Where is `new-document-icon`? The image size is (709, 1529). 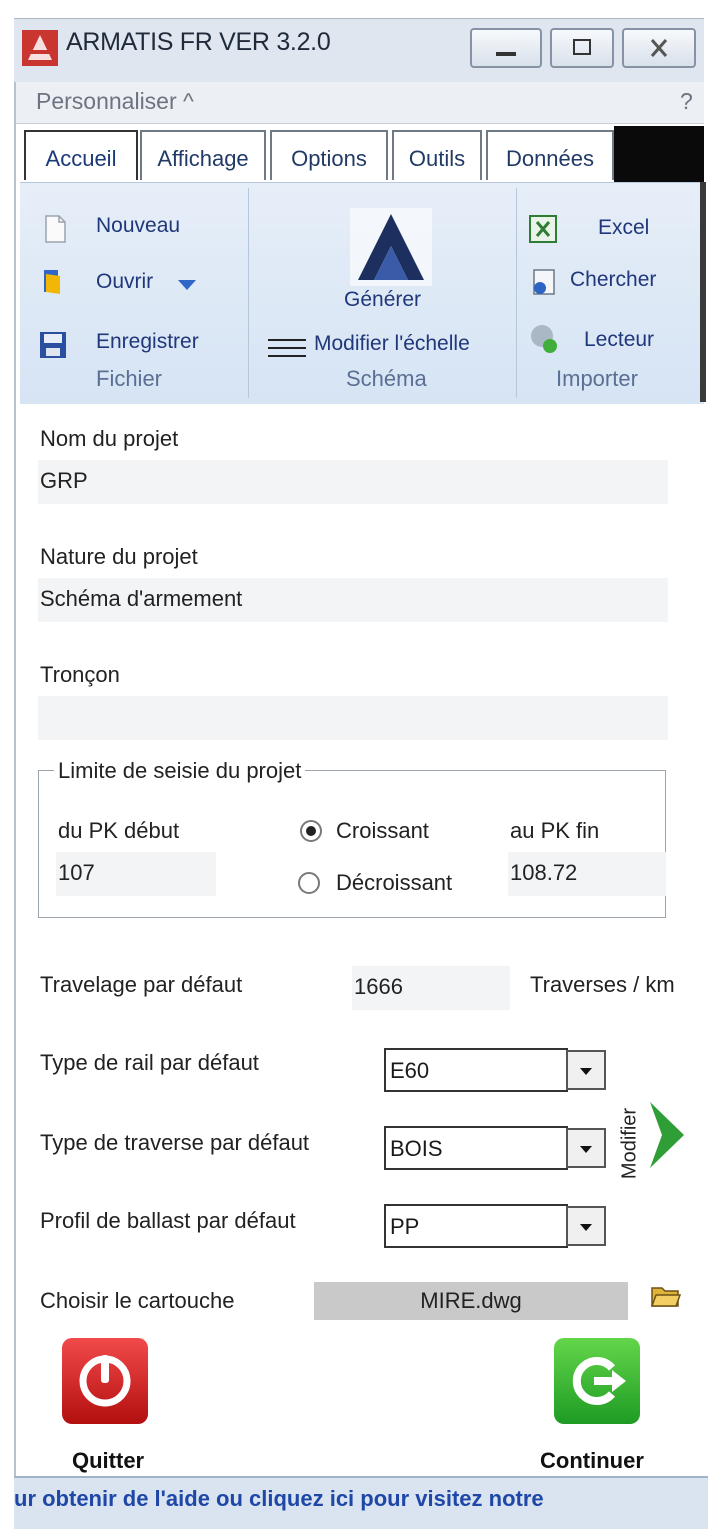
new-document-icon is located at coordinates (55, 229).